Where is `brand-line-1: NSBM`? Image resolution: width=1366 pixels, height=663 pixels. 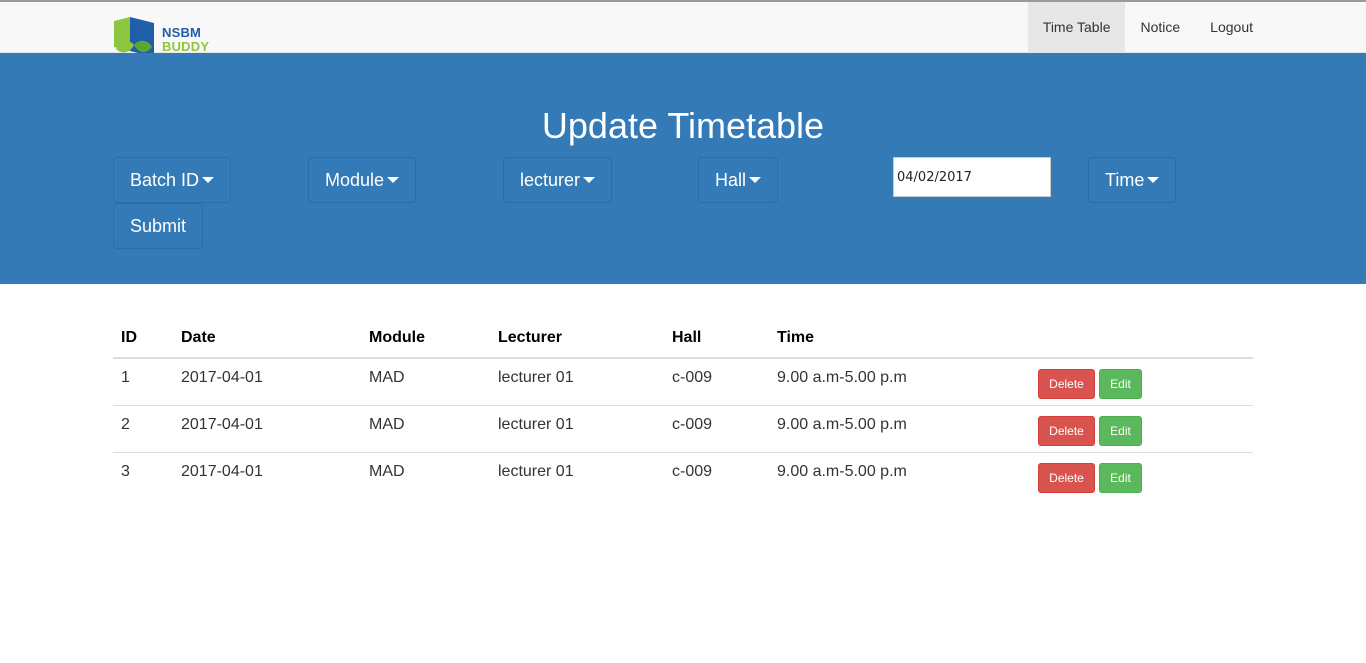
brand-line-1: NSBM is located at coordinates (182, 32).